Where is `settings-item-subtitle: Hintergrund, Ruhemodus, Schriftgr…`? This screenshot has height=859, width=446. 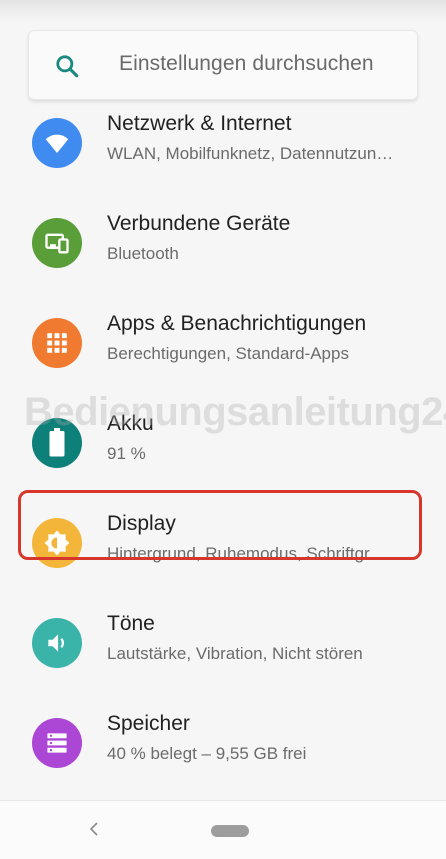
settings-item-subtitle: Hintergrund, Ruhemodus, Schriftgr… is located at coordinates (247, 553).